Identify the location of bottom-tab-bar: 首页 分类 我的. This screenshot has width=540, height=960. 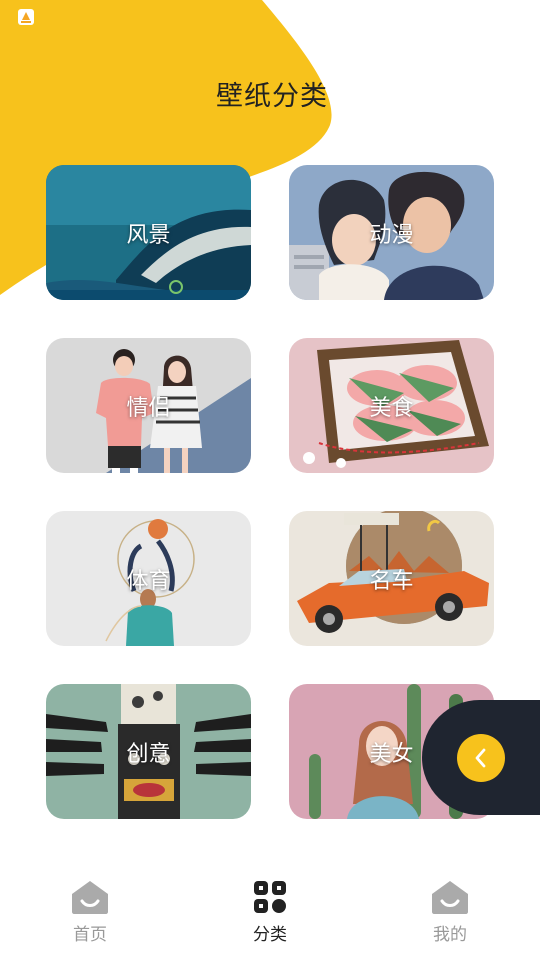
(270, 916).